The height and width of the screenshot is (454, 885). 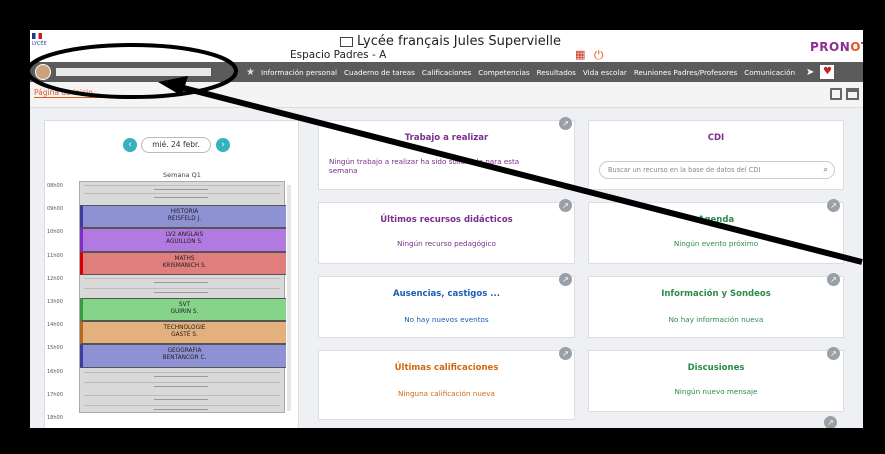 What do you see at coordinates (716, 243) in the screenshot?
I see `card-text: Ningún evento próximo` at bounding box center [716, 243].